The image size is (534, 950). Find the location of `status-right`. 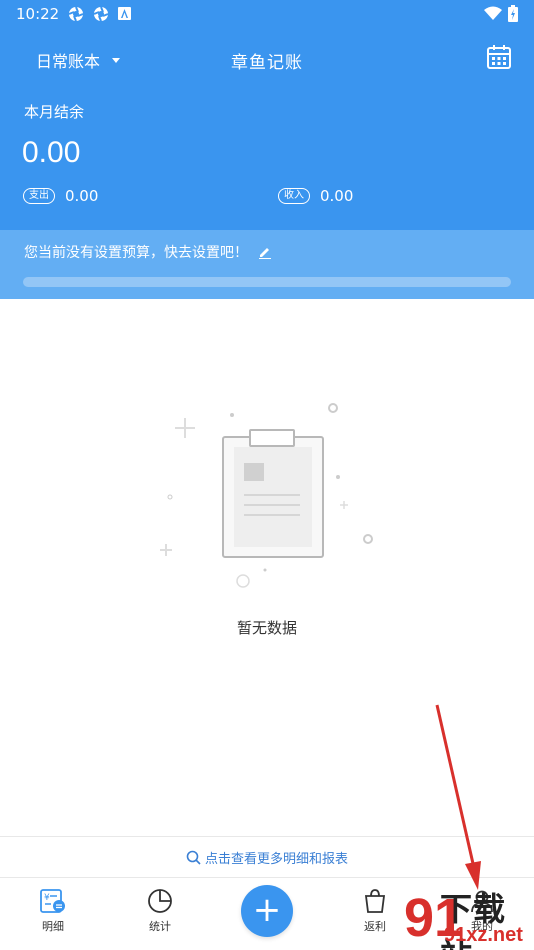

status-right is located at coordinates (501, 13).